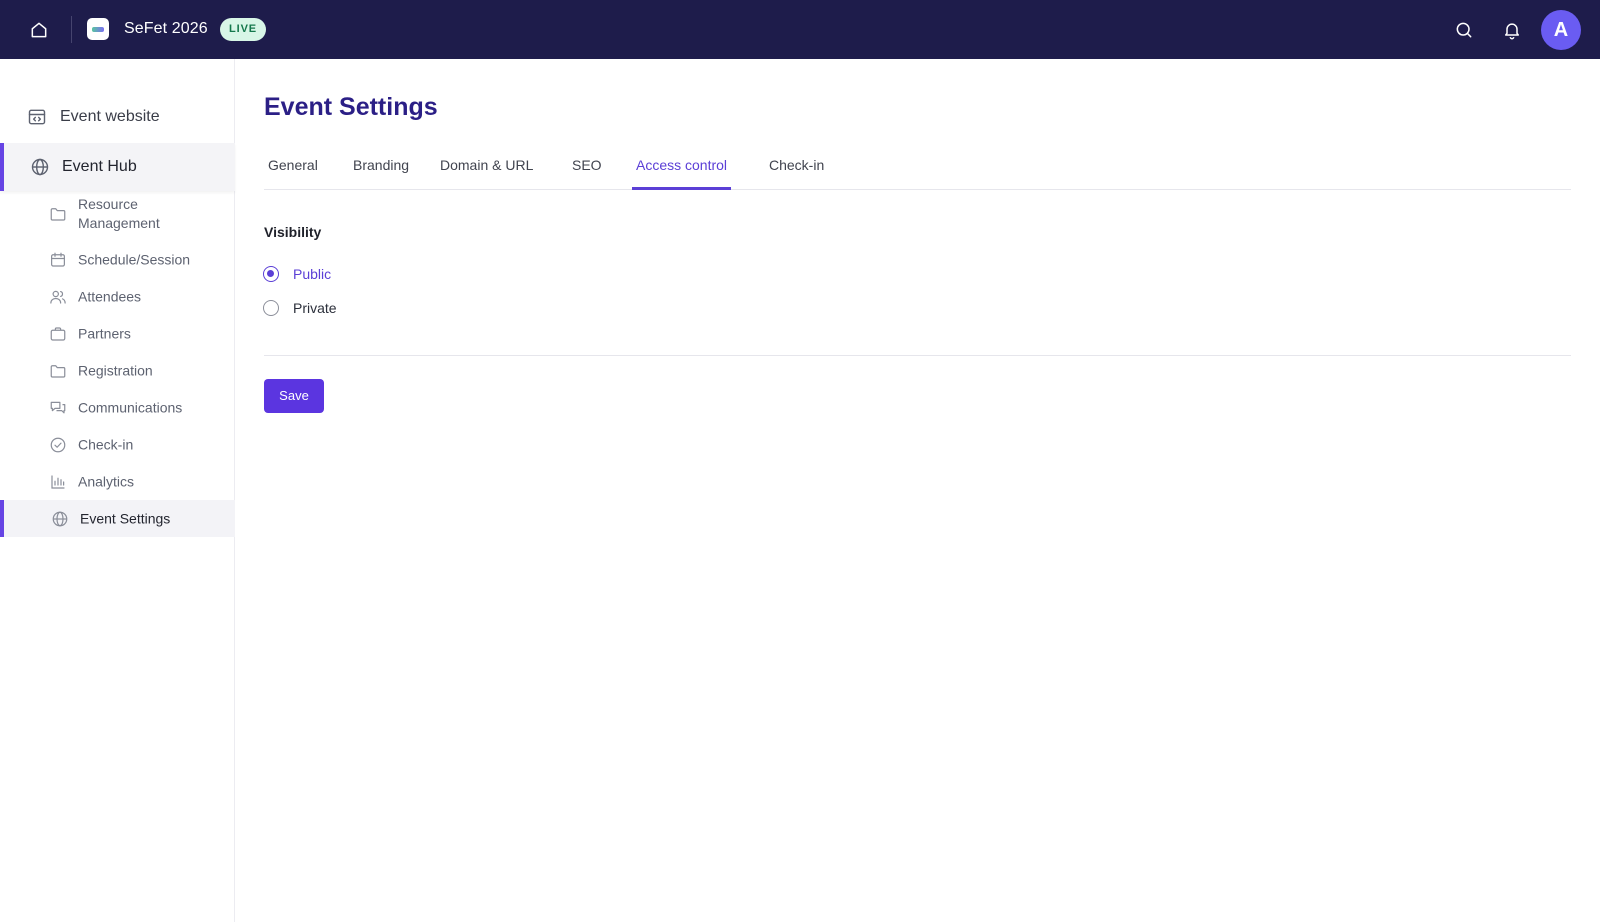 This screenshot has height=922, width=1600. Describe the element at coordinates (587, 169) in the screenshot. I see `tab-seo: SEO` at that location.